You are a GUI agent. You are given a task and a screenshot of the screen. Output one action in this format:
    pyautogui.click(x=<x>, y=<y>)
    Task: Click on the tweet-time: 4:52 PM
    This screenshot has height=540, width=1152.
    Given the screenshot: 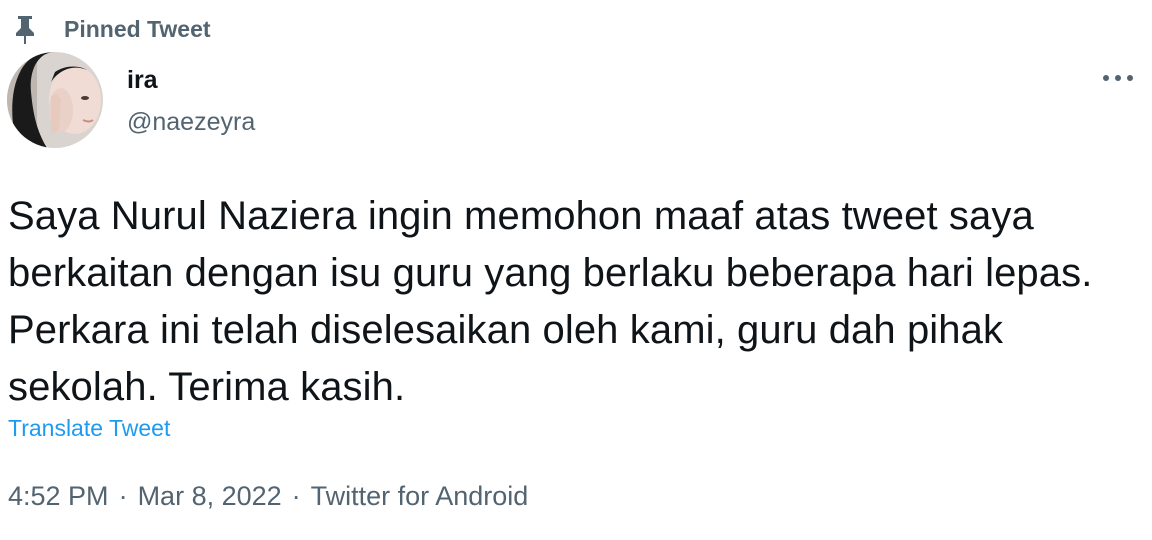 What is the action you would take?
    pyautogui.click(x=58, y=496)
    